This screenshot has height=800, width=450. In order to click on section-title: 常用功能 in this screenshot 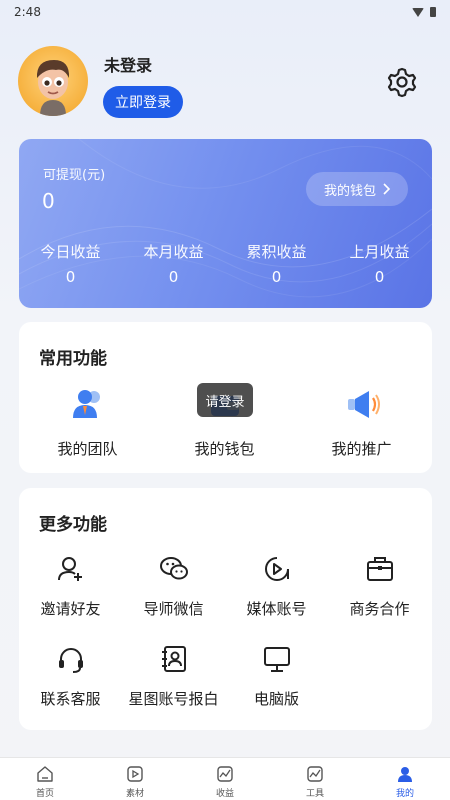, I will do `click(73, 359)`.